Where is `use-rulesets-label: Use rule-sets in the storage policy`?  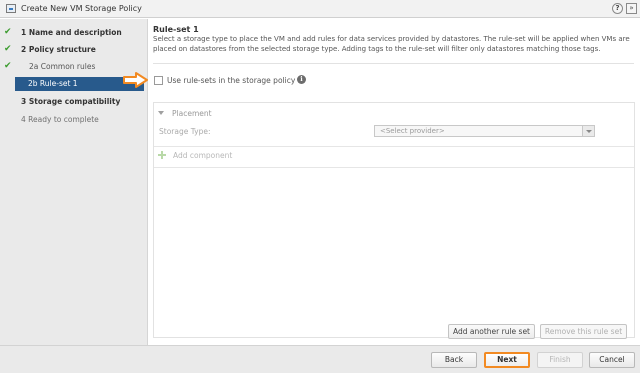 use-rulesets-label: Use rule-sets in the storage policy is located at coordinates (231, 80).